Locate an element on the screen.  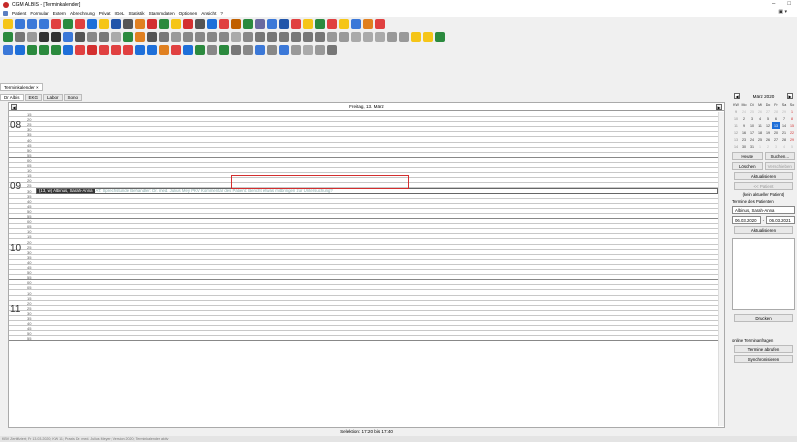
toolbar-3-button-17-icon is located at coordinates (212, 49).